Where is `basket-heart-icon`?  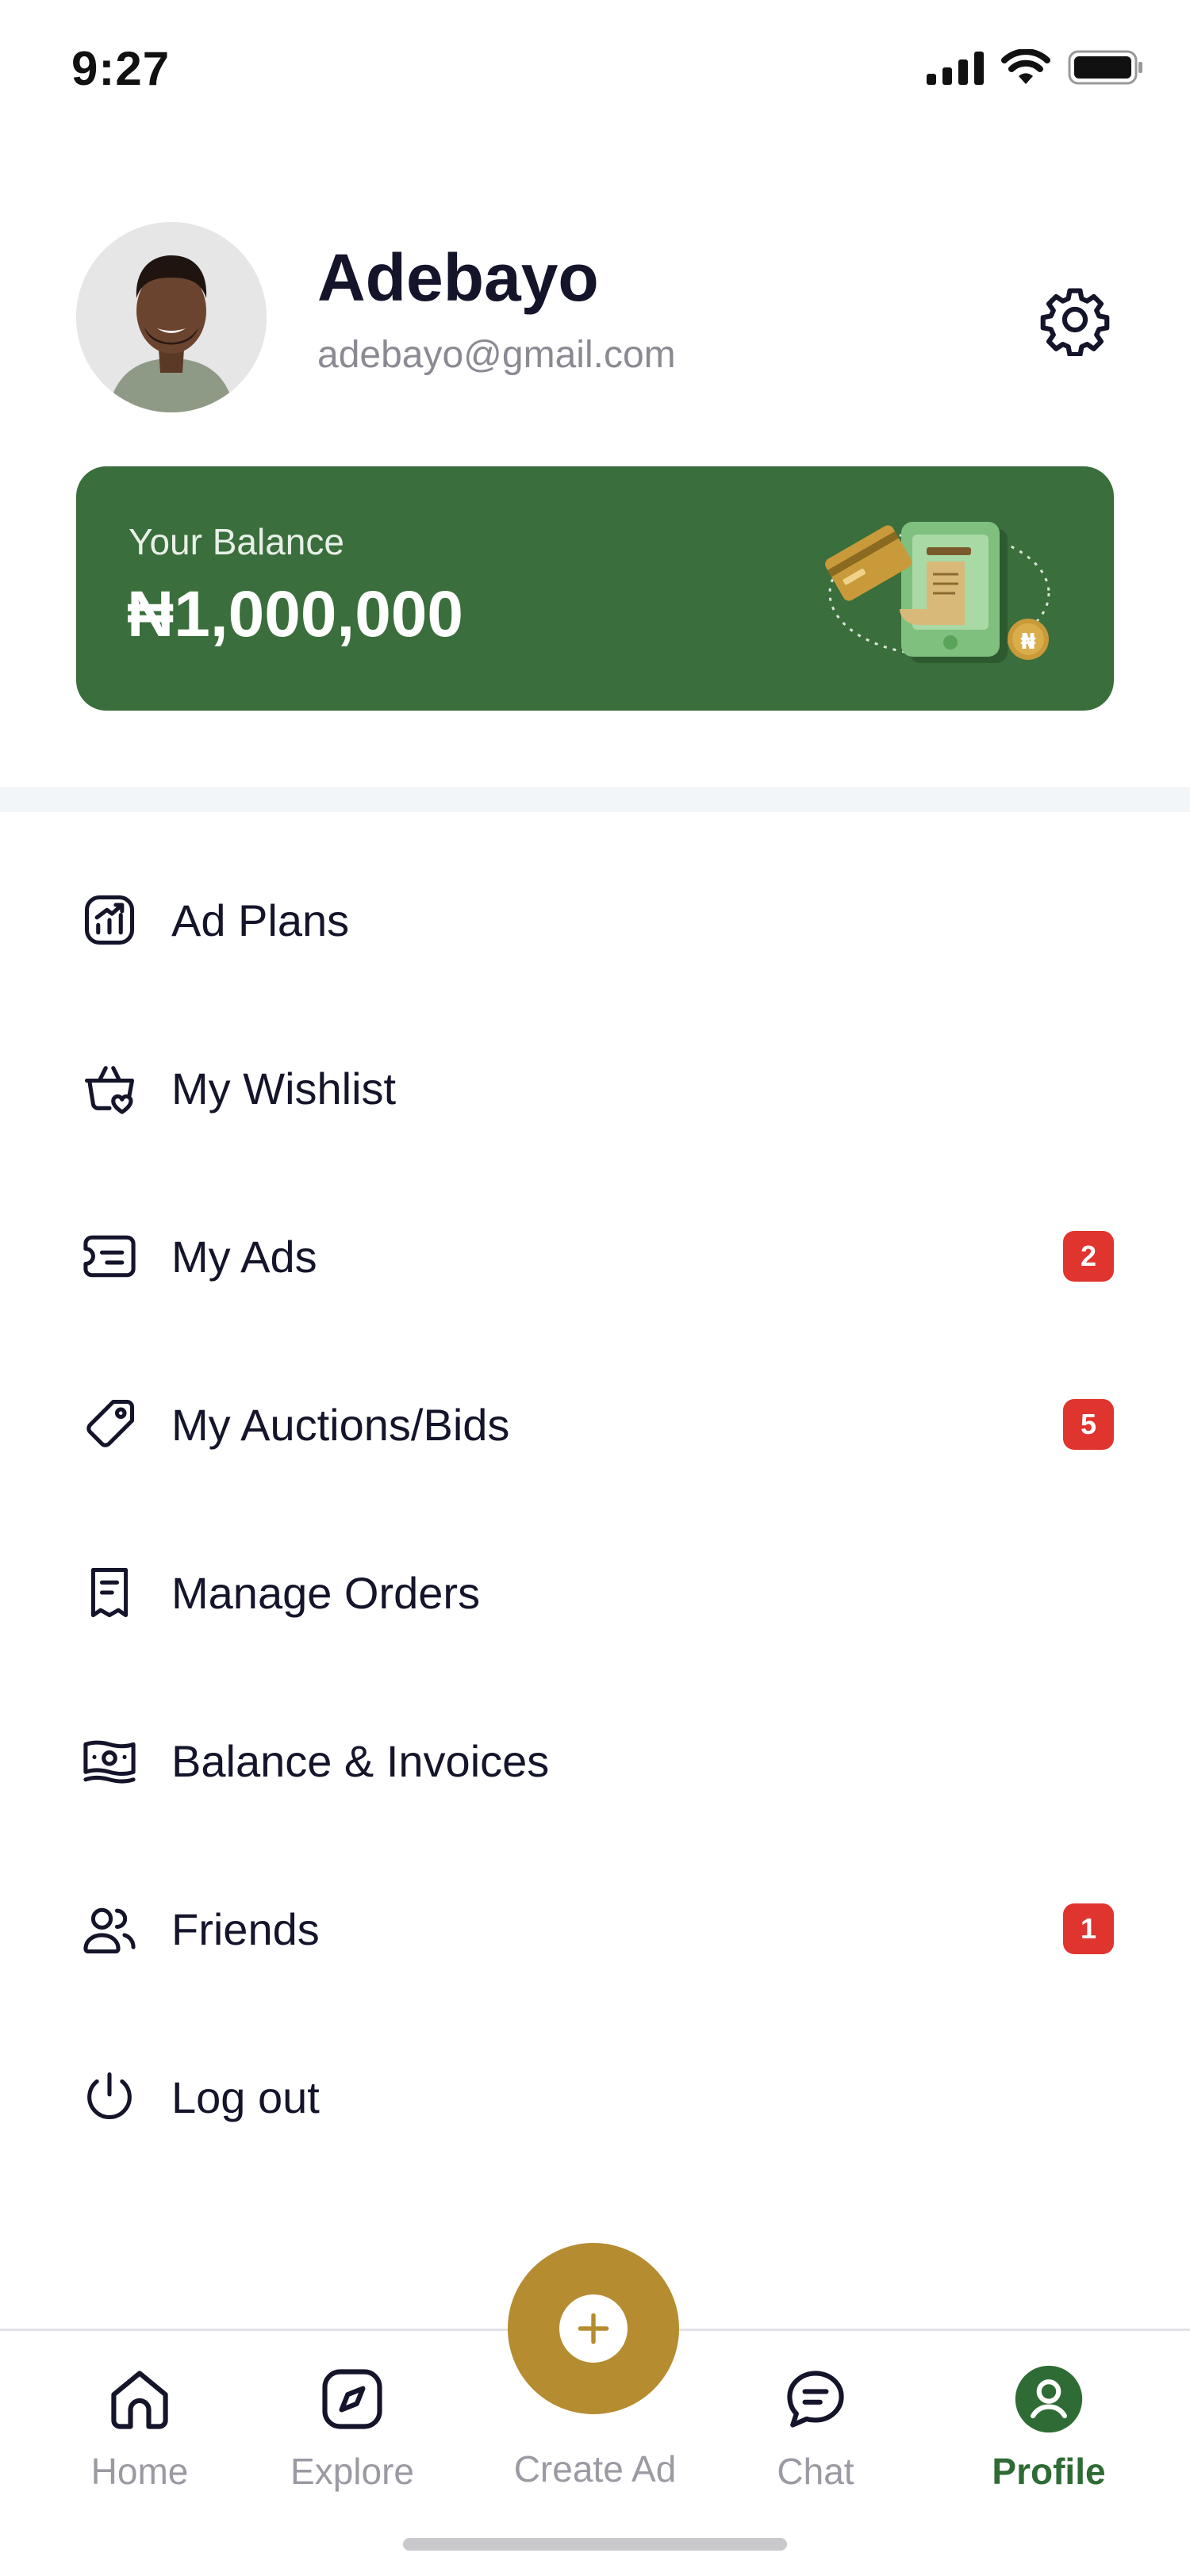 basket-heart-icon is located at coordinates (109, 1088).